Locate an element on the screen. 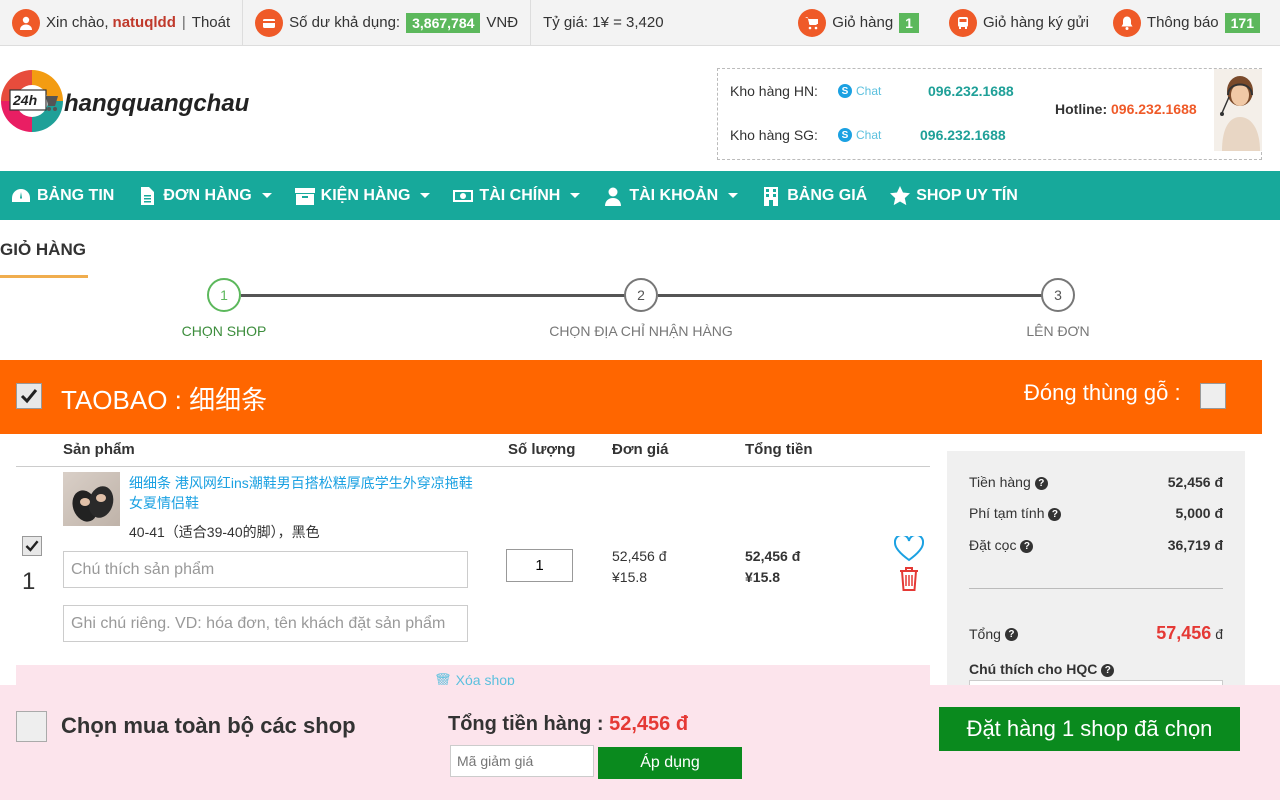  nav-label: TÀI KHOẢN is located at coordinates (673, 196).